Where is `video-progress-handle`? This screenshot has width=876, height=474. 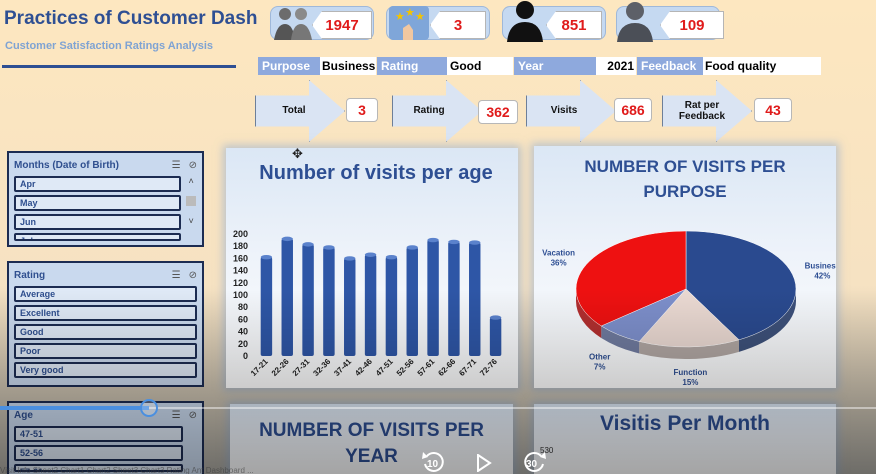 video-progress-handle is located at coordinates (148, 408).